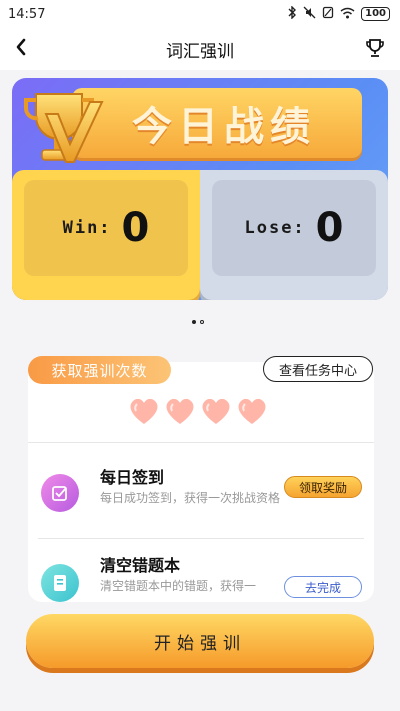 This screenshot has height=711, width=400. Describe the element at coordinates (338, 13) in the screenshot. I see `status-icons: 100` at that location.